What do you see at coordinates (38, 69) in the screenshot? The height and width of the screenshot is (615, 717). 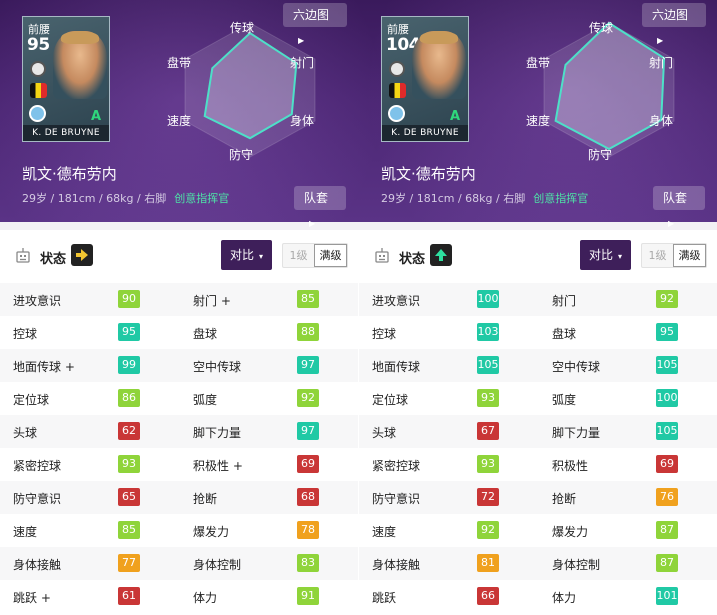 I see `playstyle-badge-icon` at bounding box center [38, 69].